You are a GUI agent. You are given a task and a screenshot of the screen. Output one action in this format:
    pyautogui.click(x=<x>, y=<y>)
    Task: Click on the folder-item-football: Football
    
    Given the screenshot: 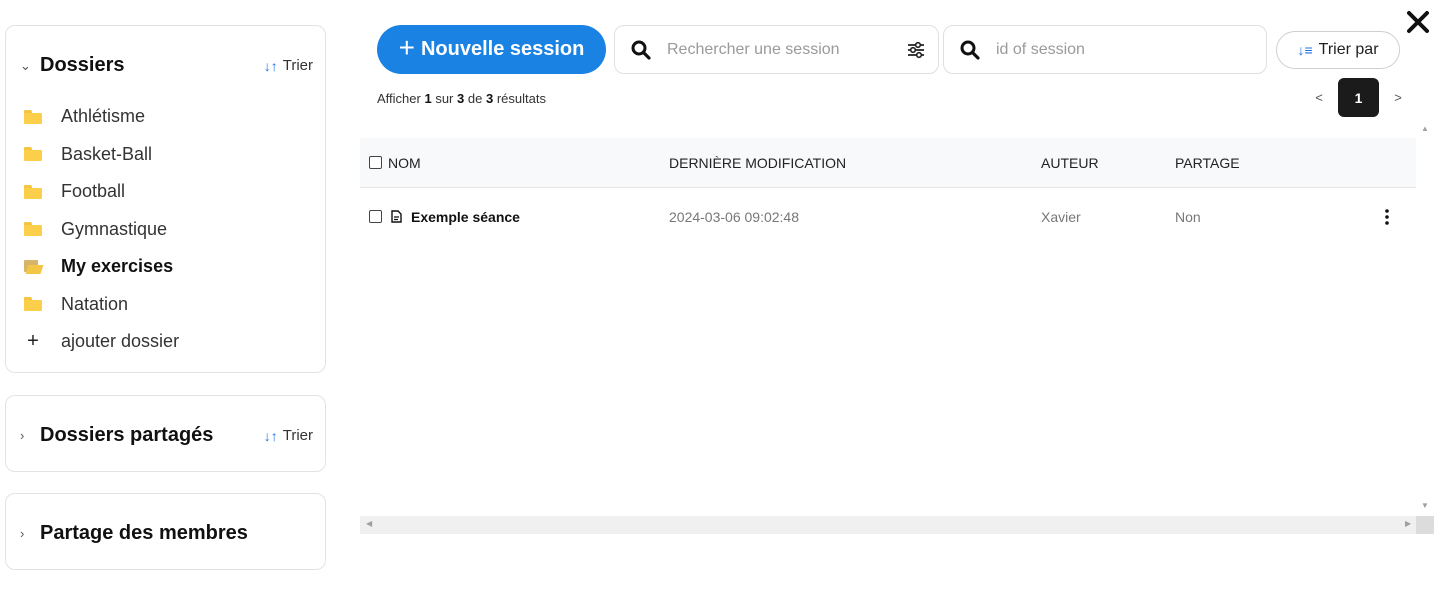 What is the action you would take?
    pyautogui.click(x=169, y=192)
    